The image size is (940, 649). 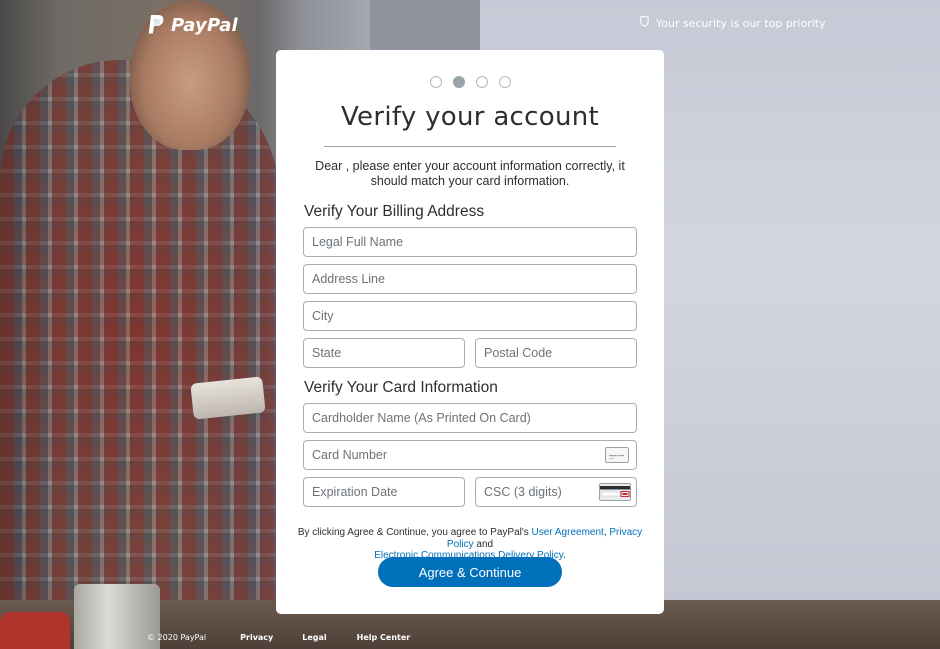 I want to click on full-name-input, so click(x=470, y=242).